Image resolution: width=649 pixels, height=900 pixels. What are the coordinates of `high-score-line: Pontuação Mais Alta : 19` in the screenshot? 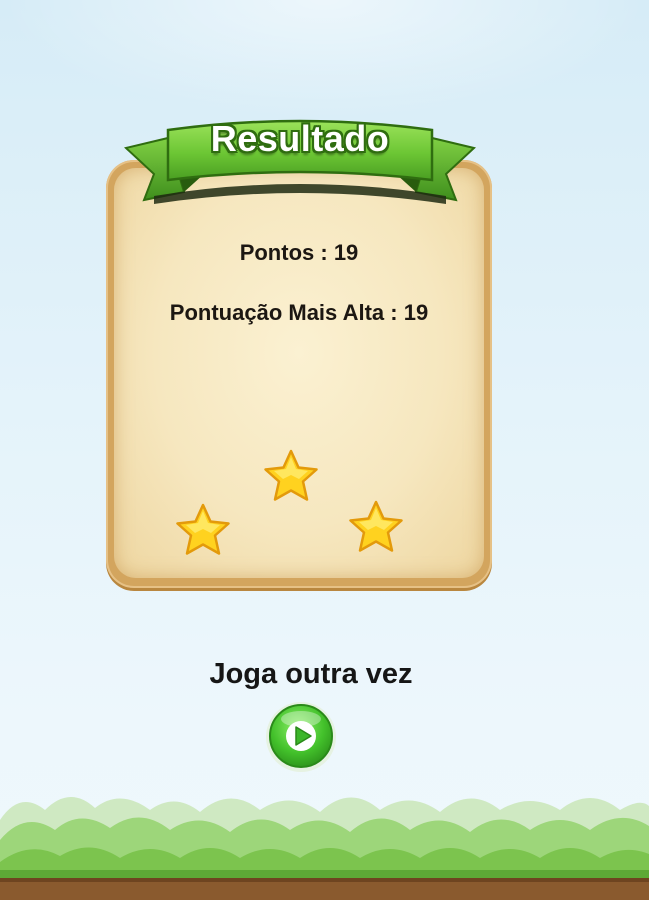 It's located at (299, 313).